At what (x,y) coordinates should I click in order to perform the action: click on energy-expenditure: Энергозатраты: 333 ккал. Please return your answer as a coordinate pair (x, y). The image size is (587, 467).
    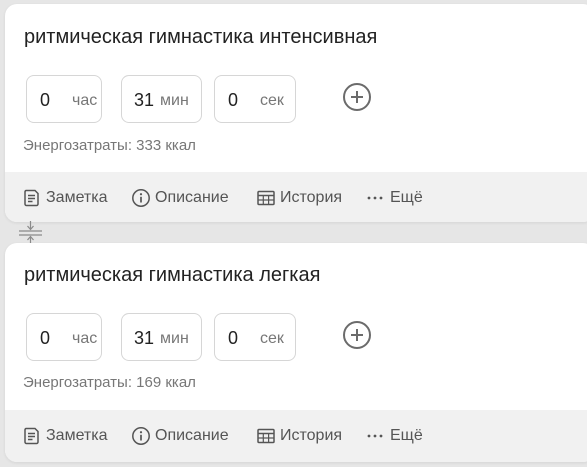
    Looking at the image, I should click on (109, 145).